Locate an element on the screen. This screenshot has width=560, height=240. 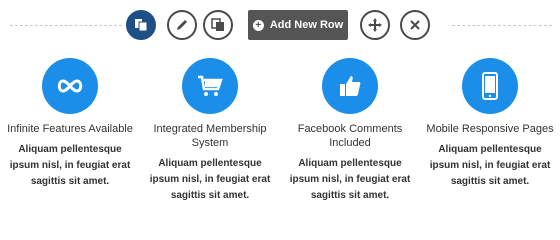
cart-icon is located at coordinates (210, 85).